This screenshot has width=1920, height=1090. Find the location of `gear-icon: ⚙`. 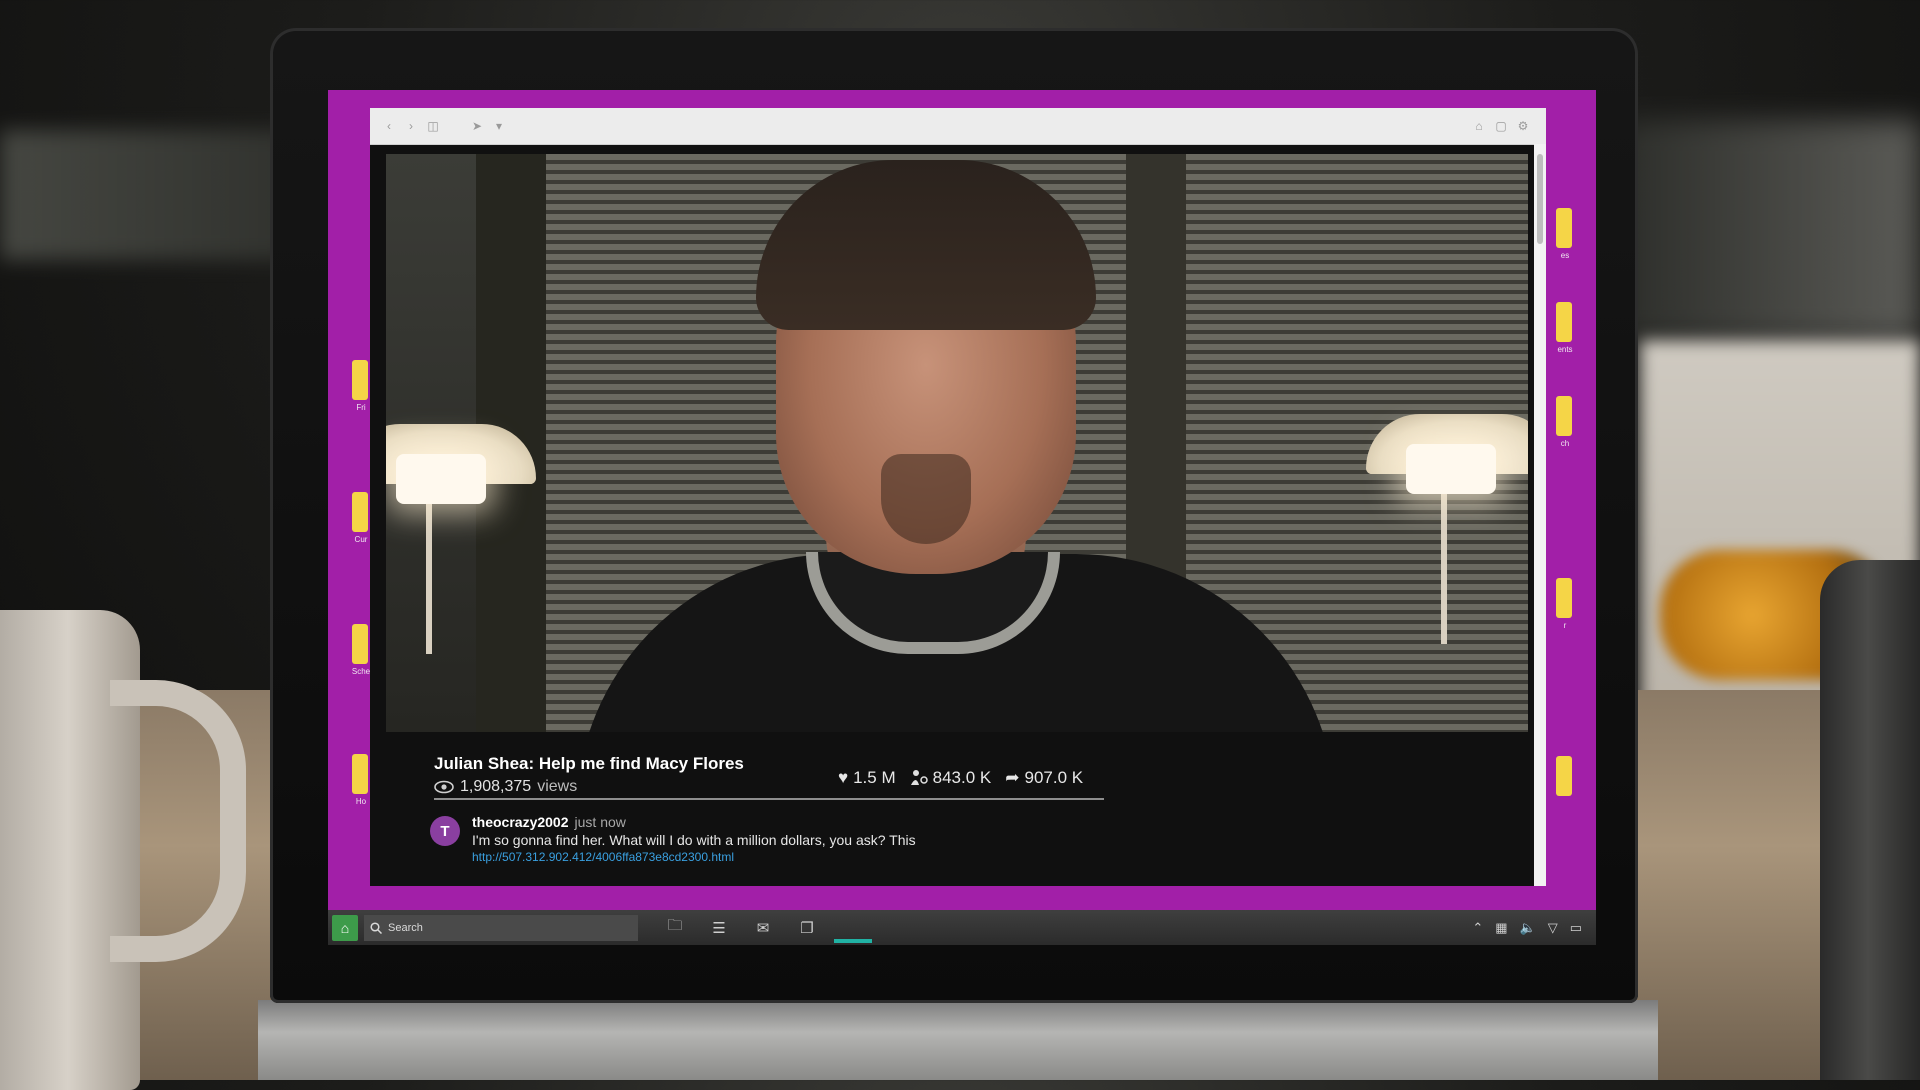

gear-icon: ⚙ is located at coordinates (1523, 126).